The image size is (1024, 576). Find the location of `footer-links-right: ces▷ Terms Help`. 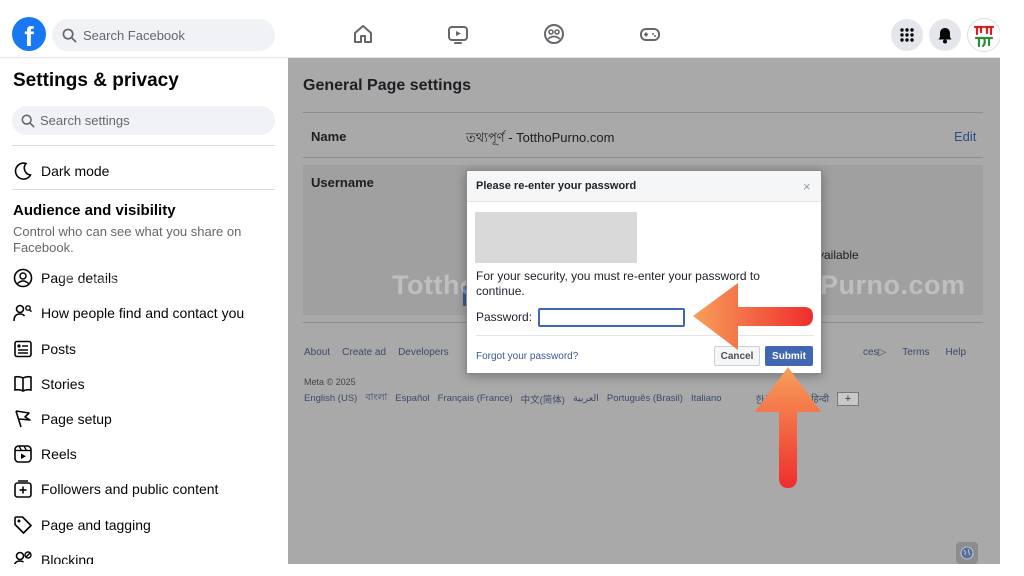

footer-links-right: ces▷ Terms Help is located at coordinates (914, 352).